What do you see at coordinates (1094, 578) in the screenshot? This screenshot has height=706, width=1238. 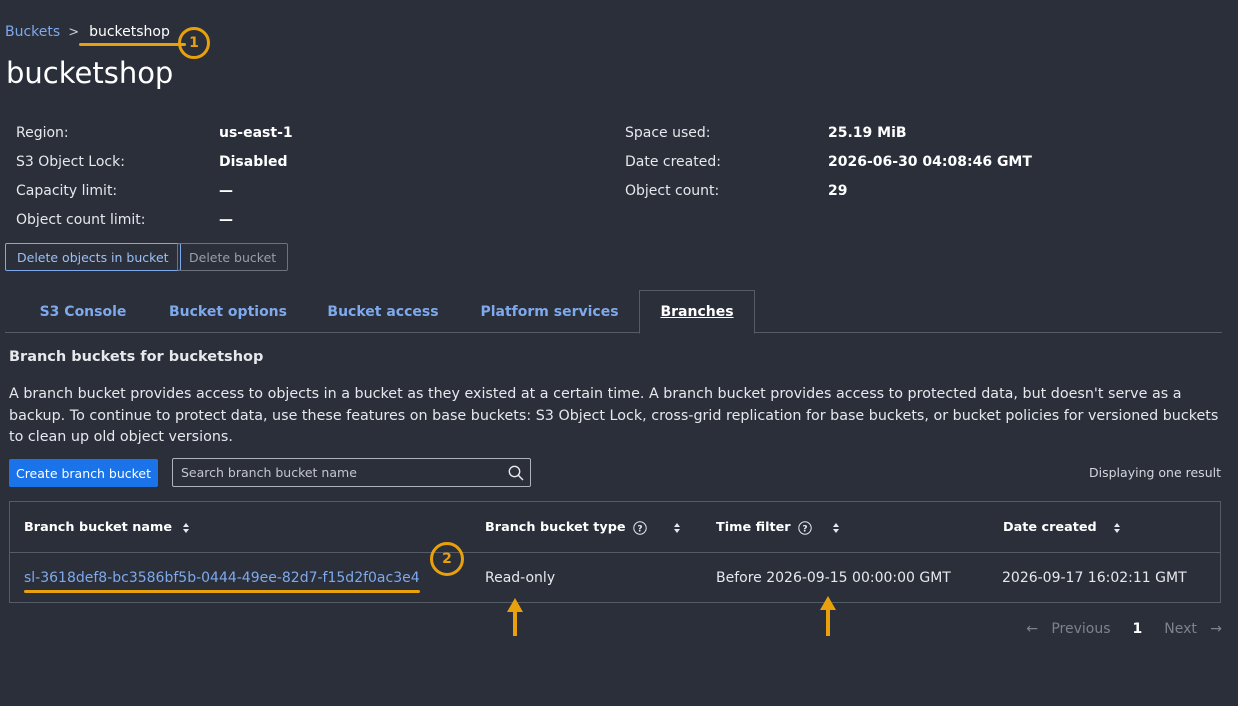 I see `date-created-cell: 2026-09-17 16:02:11 GMT` at bounding box center [1094, 578].